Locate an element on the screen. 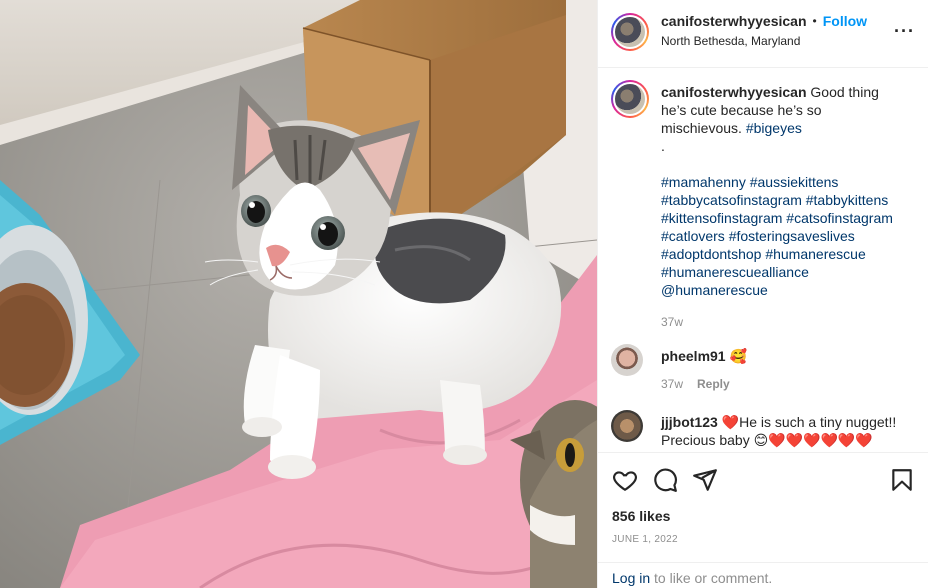  comment-username: pheelm91 is located at coordinates (693, 356).